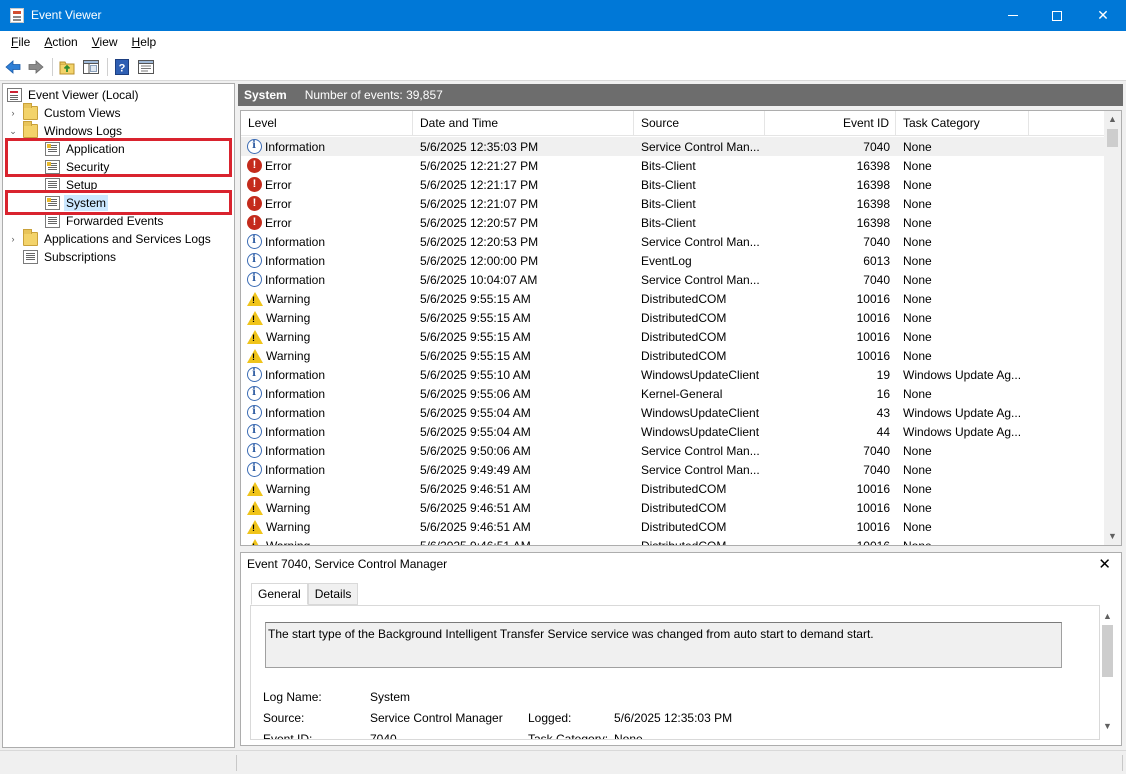 The image size is (1126, 774). I want to click on task-category-cell: None, so click(962, 204).